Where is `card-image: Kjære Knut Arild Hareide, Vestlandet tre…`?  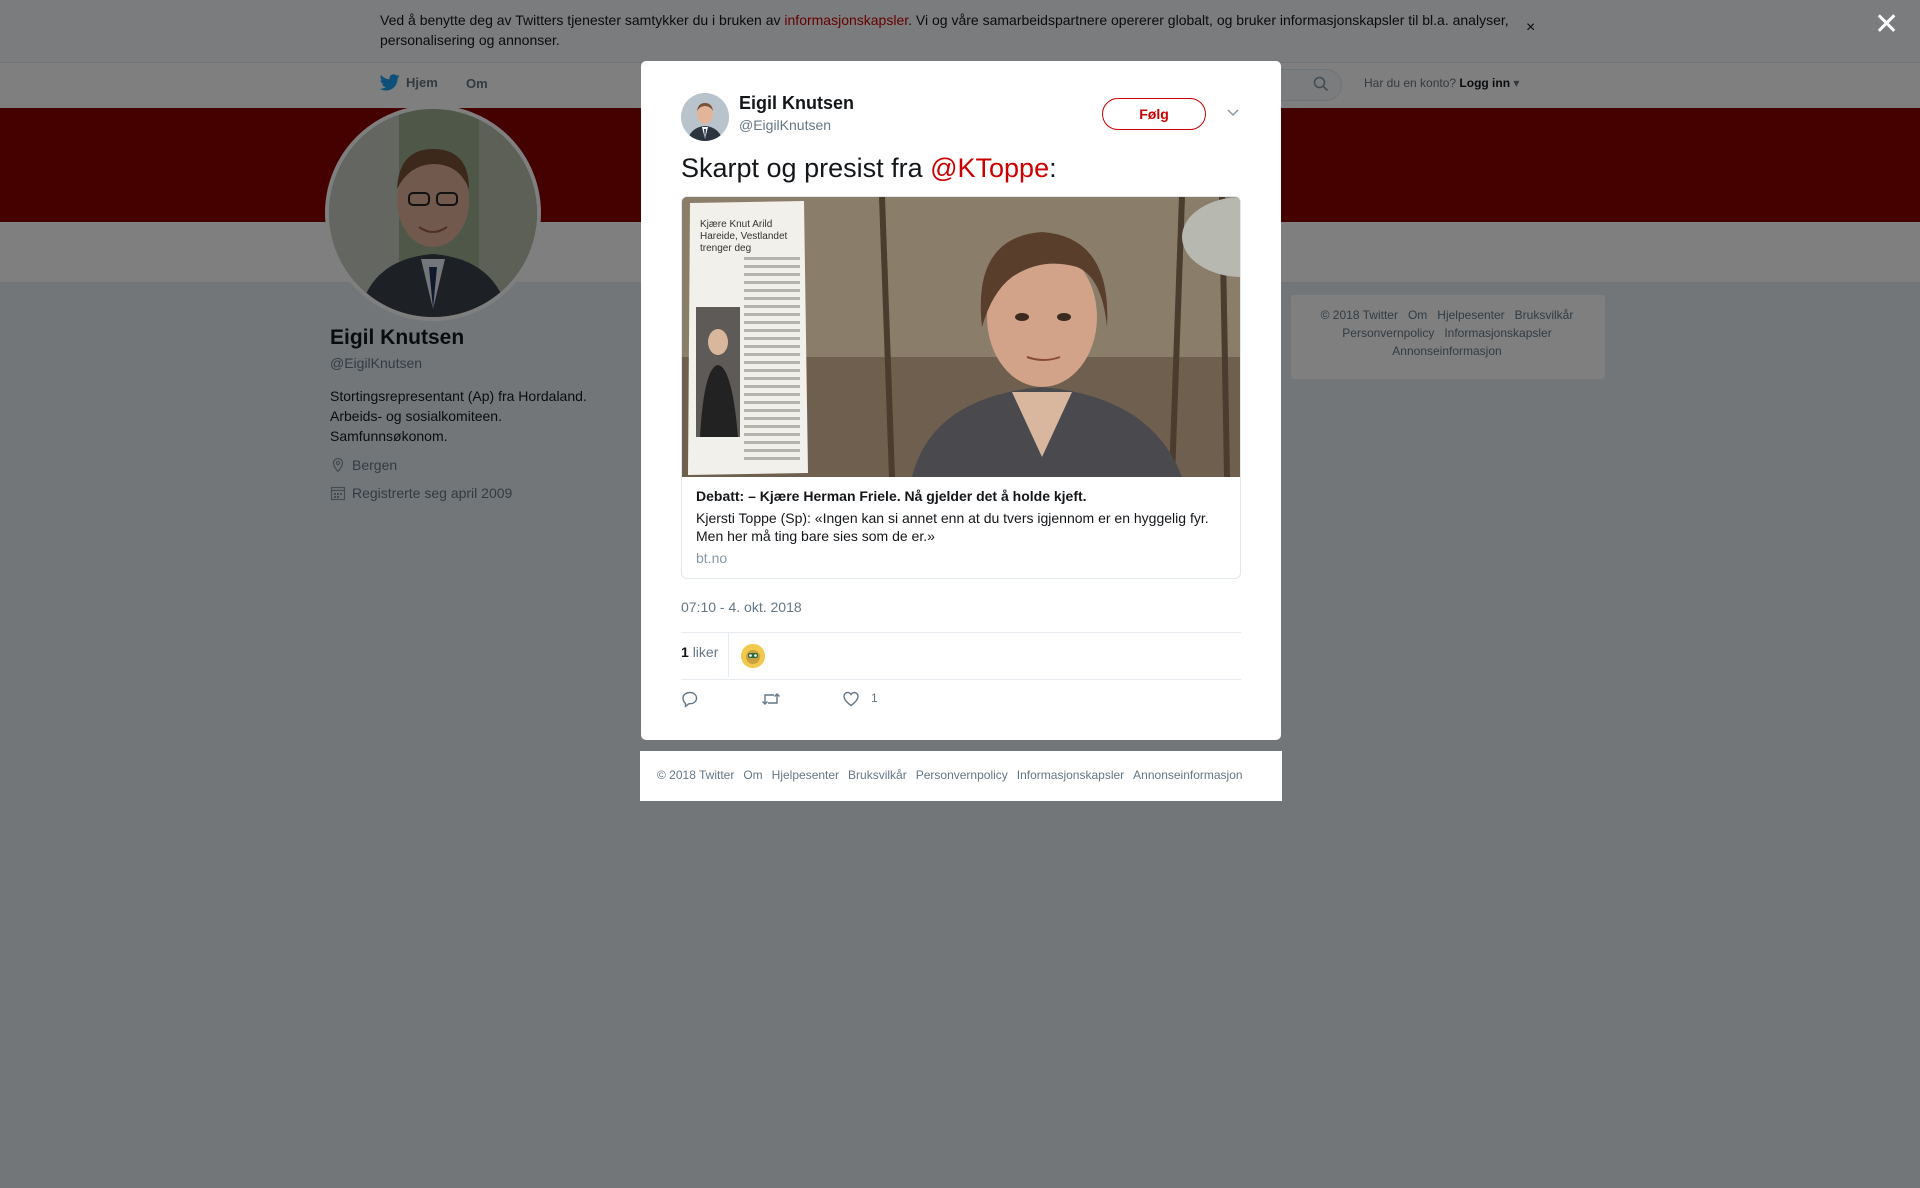
card-image: Kjære Knut Arild Hareide, Vestlandet tre… is located at coordinates (961, 337).